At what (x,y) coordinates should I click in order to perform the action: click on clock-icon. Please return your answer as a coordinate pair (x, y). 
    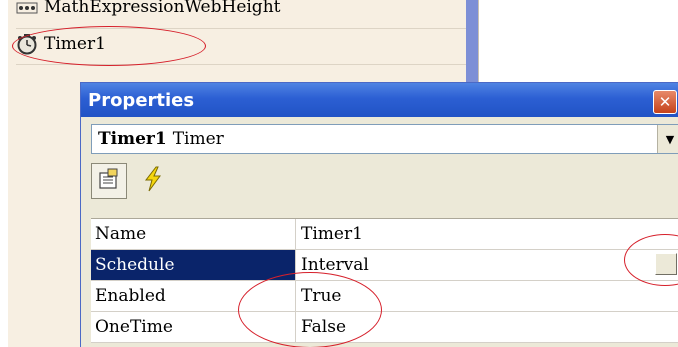
    Looking at the image, I should click on (27, 44).